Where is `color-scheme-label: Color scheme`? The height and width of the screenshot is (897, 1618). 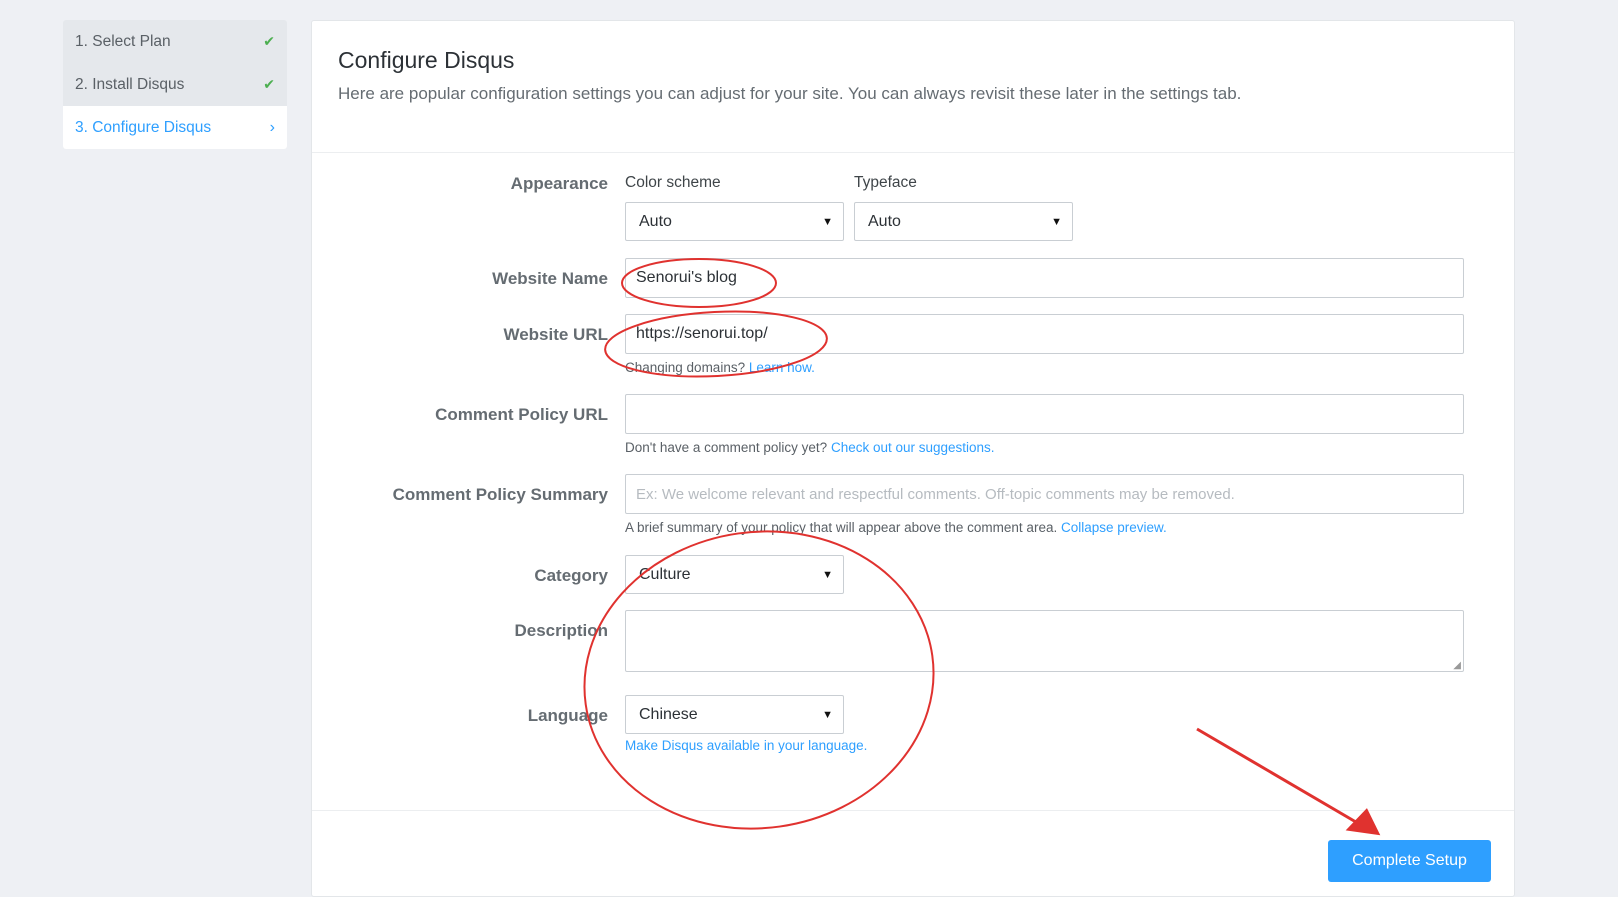 color-scheme-label: Color scheme is located at coordinates (673, 182).